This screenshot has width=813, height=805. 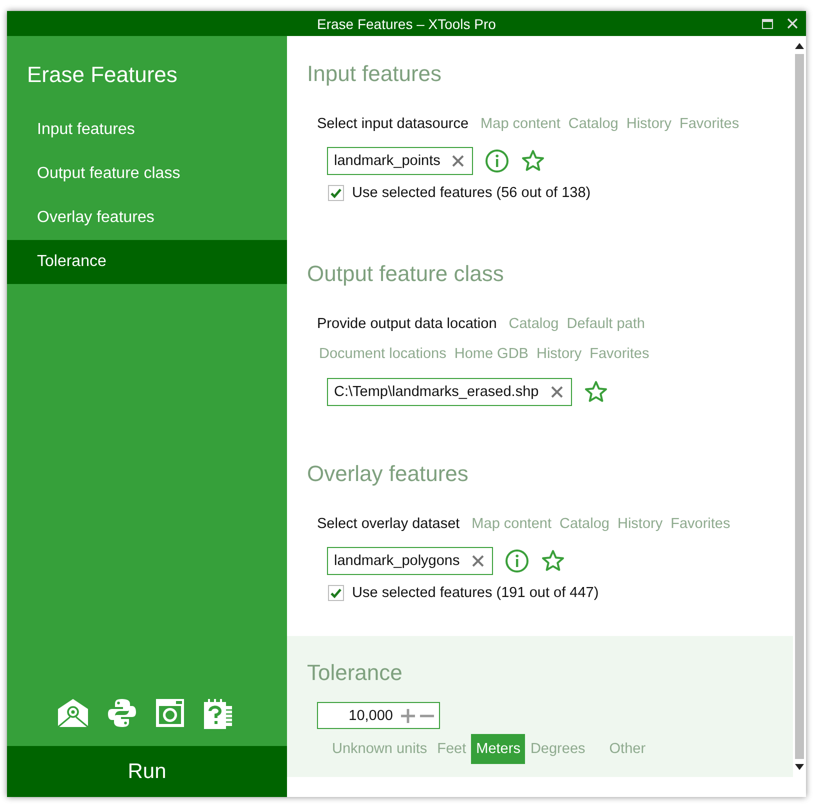 What do you see at coordinates (452, 749) in the screenshot?
I see `unit-option: Feet` at bounding box center [452, 749].